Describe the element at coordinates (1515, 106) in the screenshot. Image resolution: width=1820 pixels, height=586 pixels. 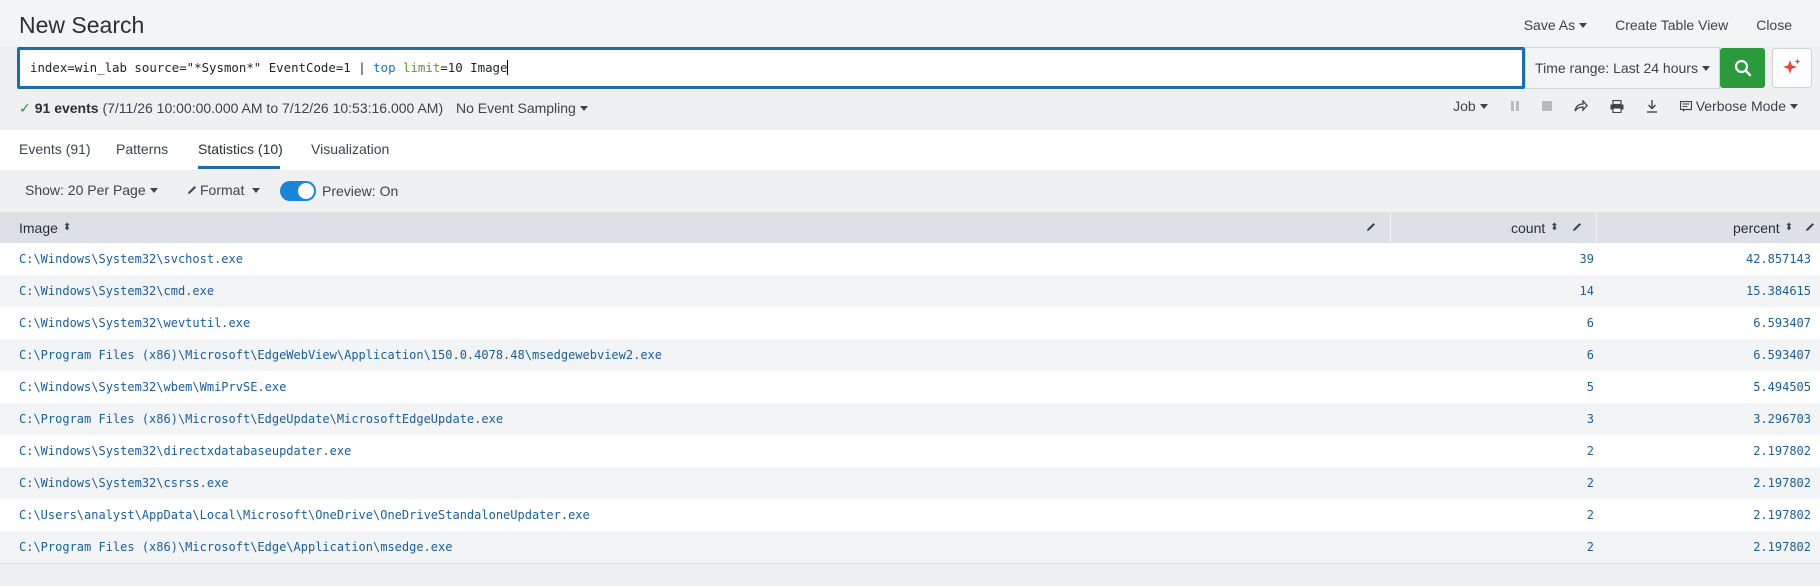
I see `pause-button` at that location.